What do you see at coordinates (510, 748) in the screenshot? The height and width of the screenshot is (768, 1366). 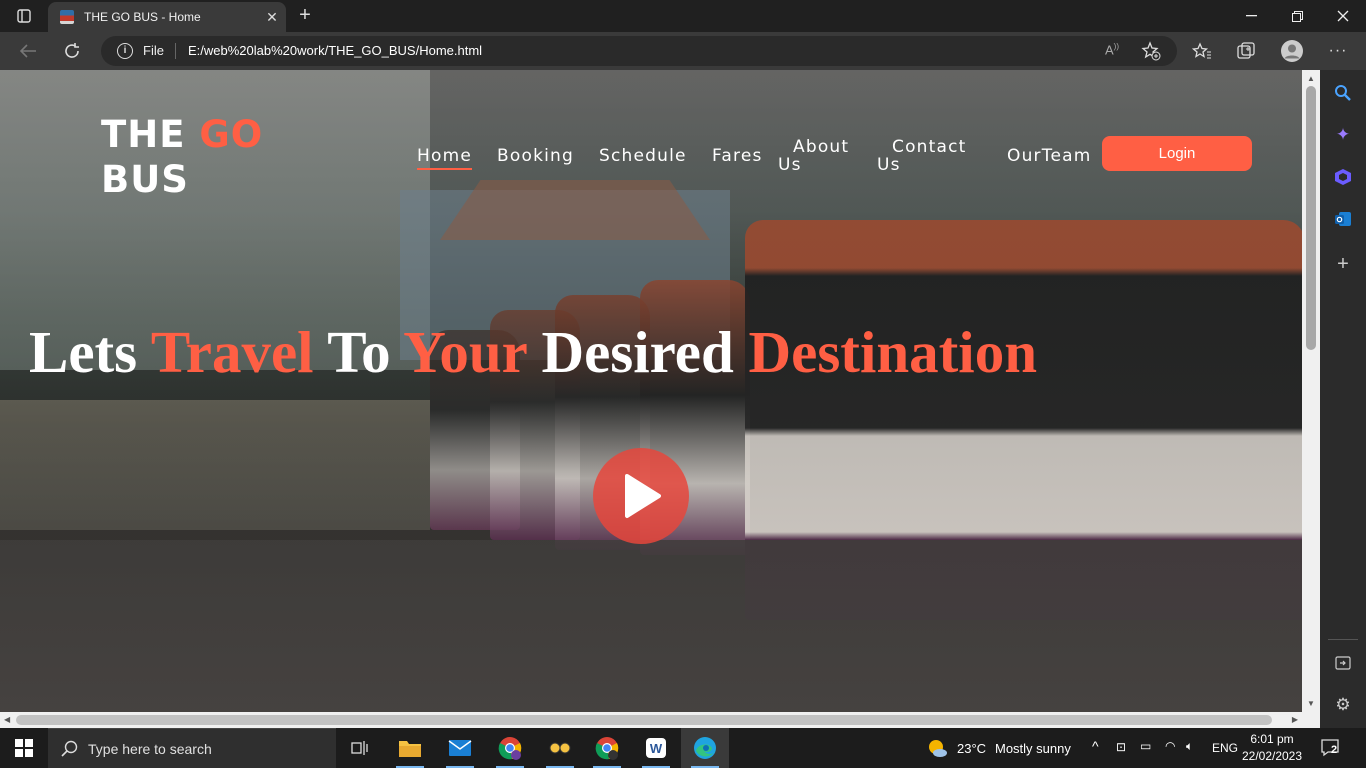 I see `chrome-profile-icon` at bounding box center [510, 748].